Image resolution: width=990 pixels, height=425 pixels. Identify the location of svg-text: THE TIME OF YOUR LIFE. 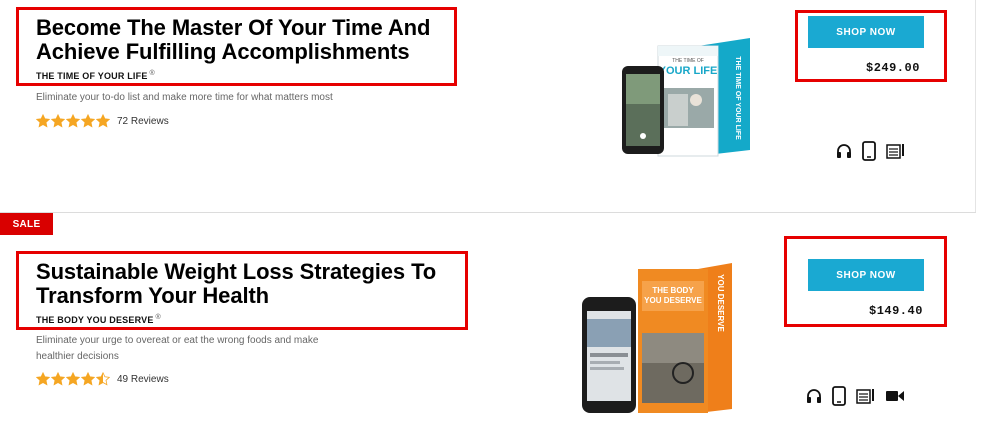
(737, 98).